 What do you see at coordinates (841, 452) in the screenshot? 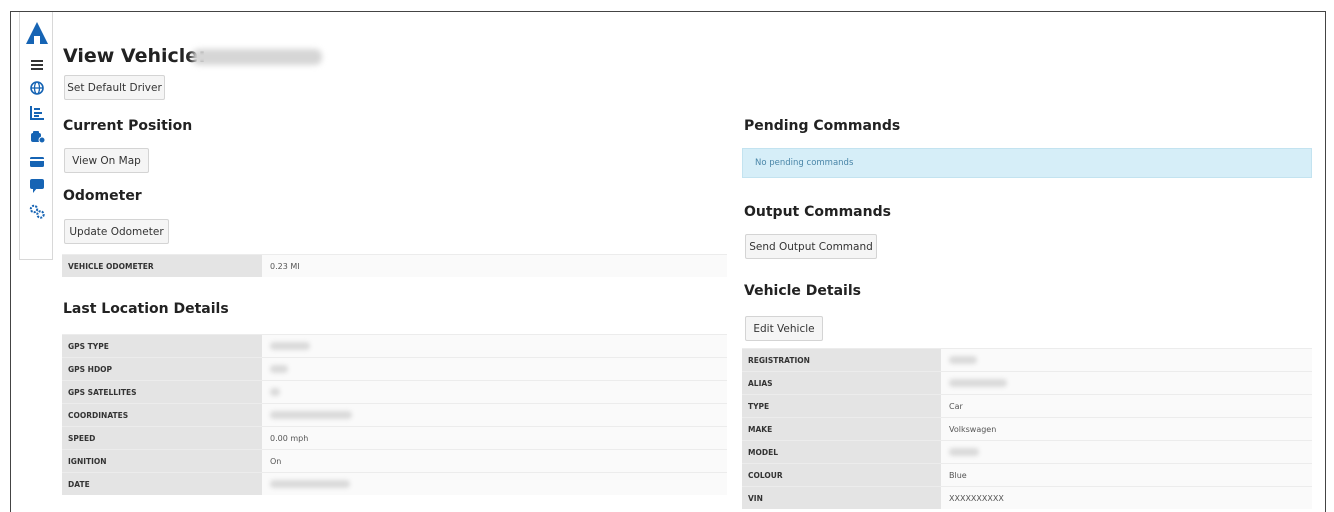
I see `row-label: MODEL` at bounding box center [841, 452].